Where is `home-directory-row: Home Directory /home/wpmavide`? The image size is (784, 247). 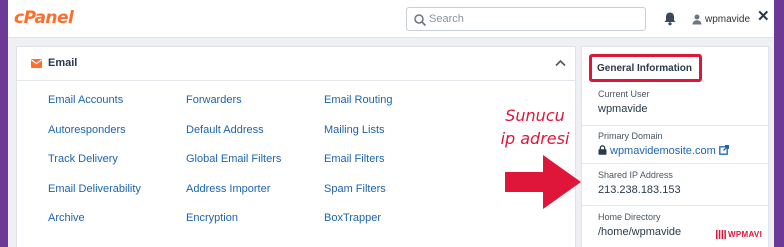 home-directory-row: Home Directory /home/wpmavide is located at coordinates (676, 226).